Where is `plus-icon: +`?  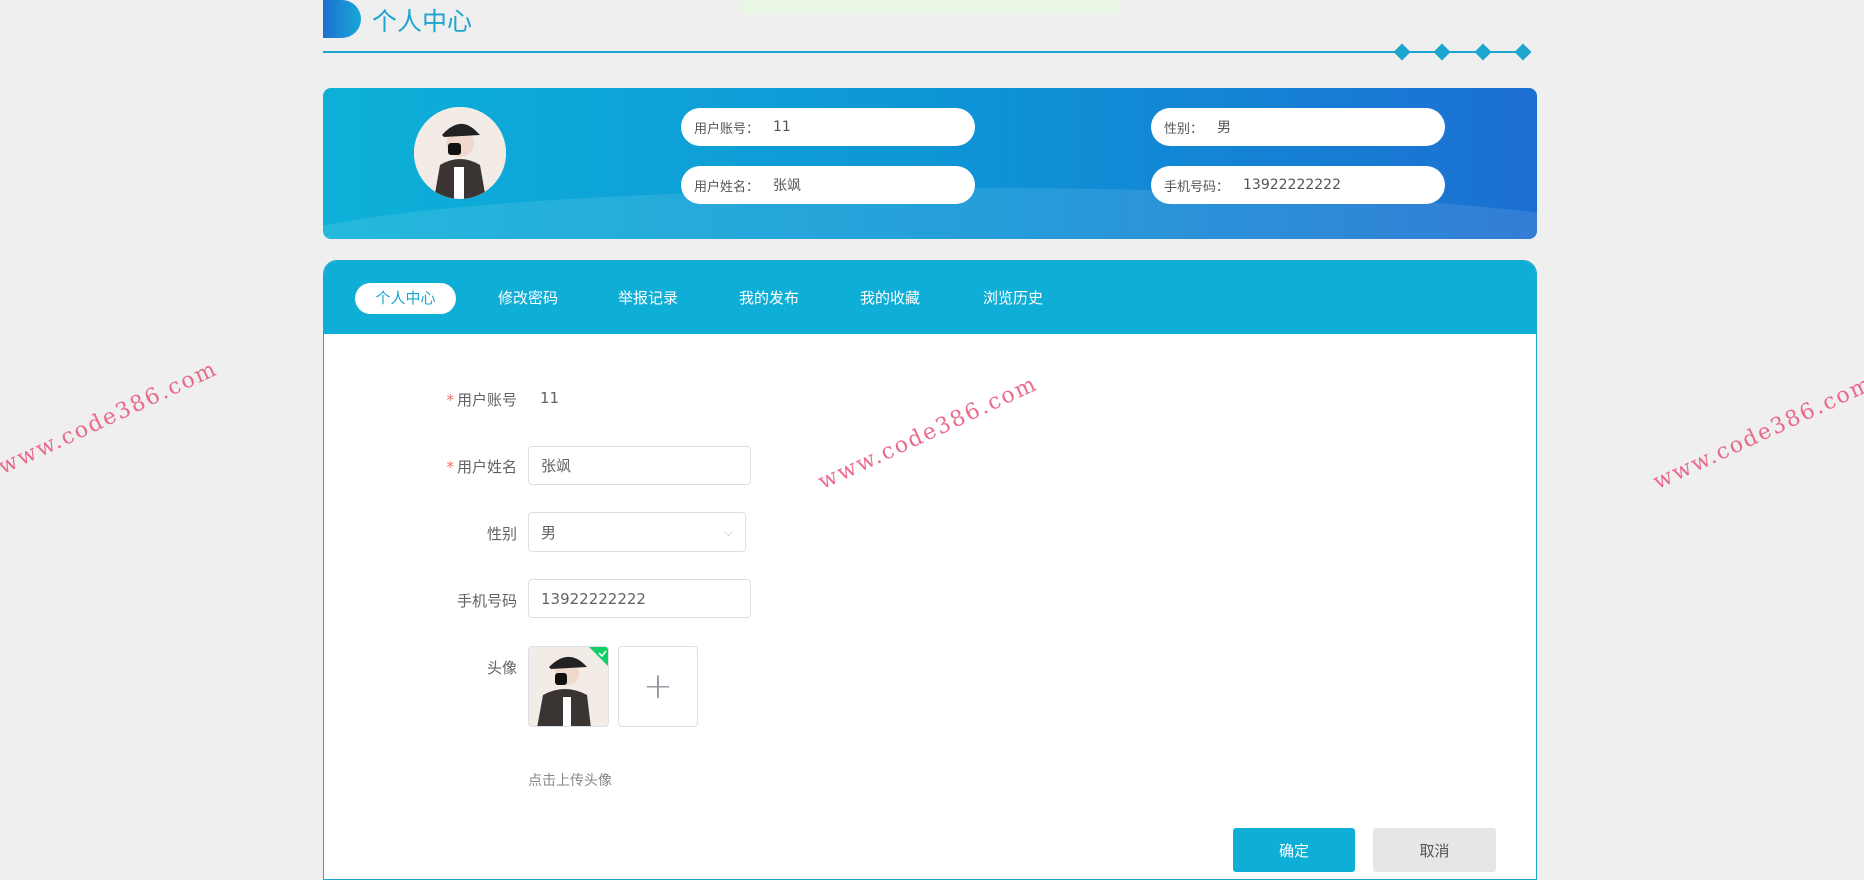 plus-icon: + is located at coordinates (658, 686).